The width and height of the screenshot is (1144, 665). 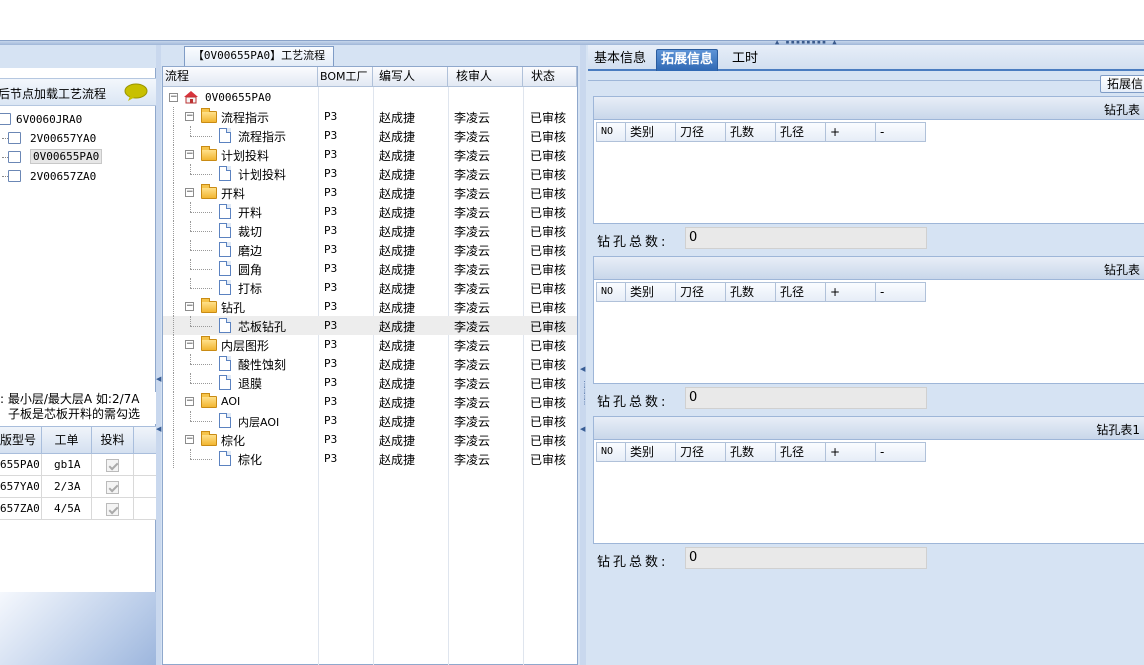 I want to click on extended-info-subtab: 拓展信, so click(x=1122, y=84).